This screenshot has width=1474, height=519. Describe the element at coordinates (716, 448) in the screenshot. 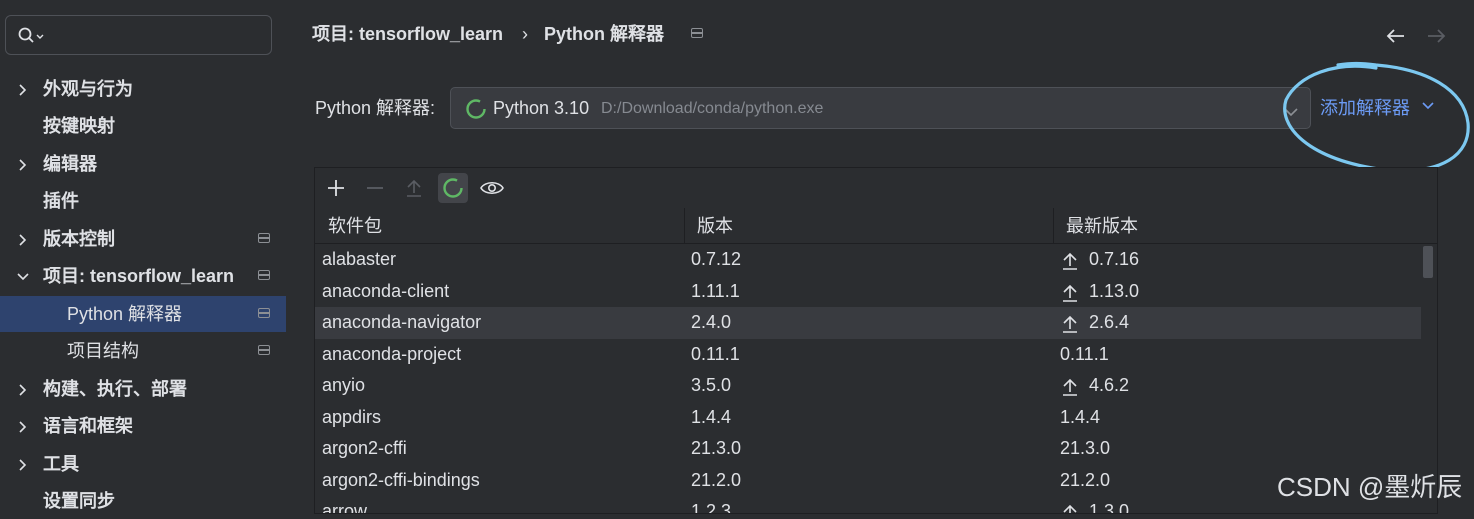

I see `package-version: 21.3.0` at that location.